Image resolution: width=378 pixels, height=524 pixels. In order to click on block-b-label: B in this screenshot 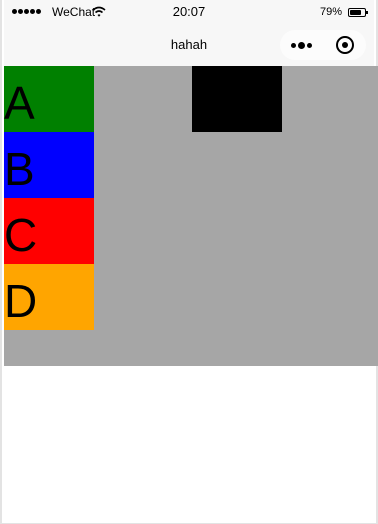, I will do `click(19, 169)`.